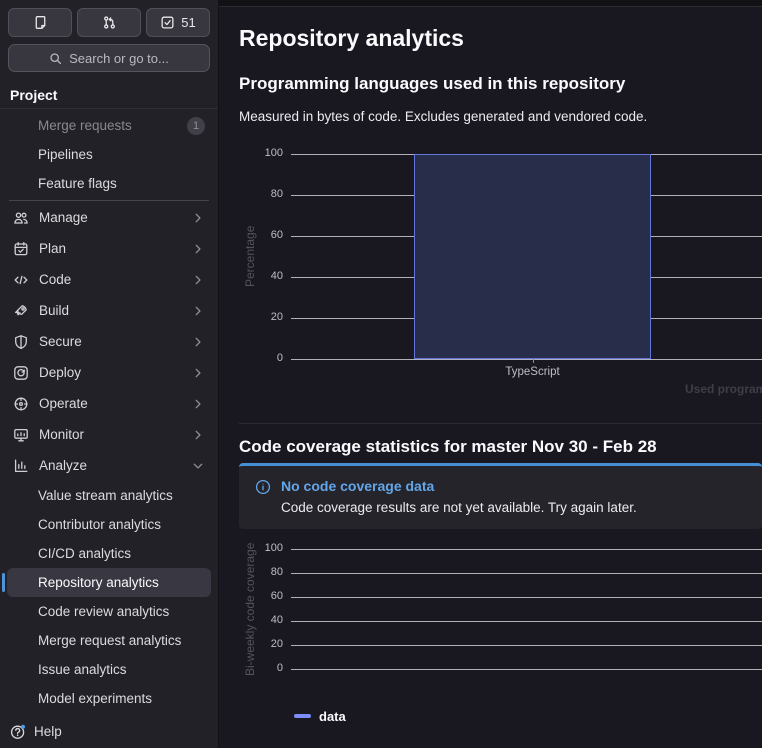 The width and height of the screenshot is (762, 748). What do you see at coordinates (302, 716) in the screenshot?
I see `legend-swatch` at bounding box center [302, 716].